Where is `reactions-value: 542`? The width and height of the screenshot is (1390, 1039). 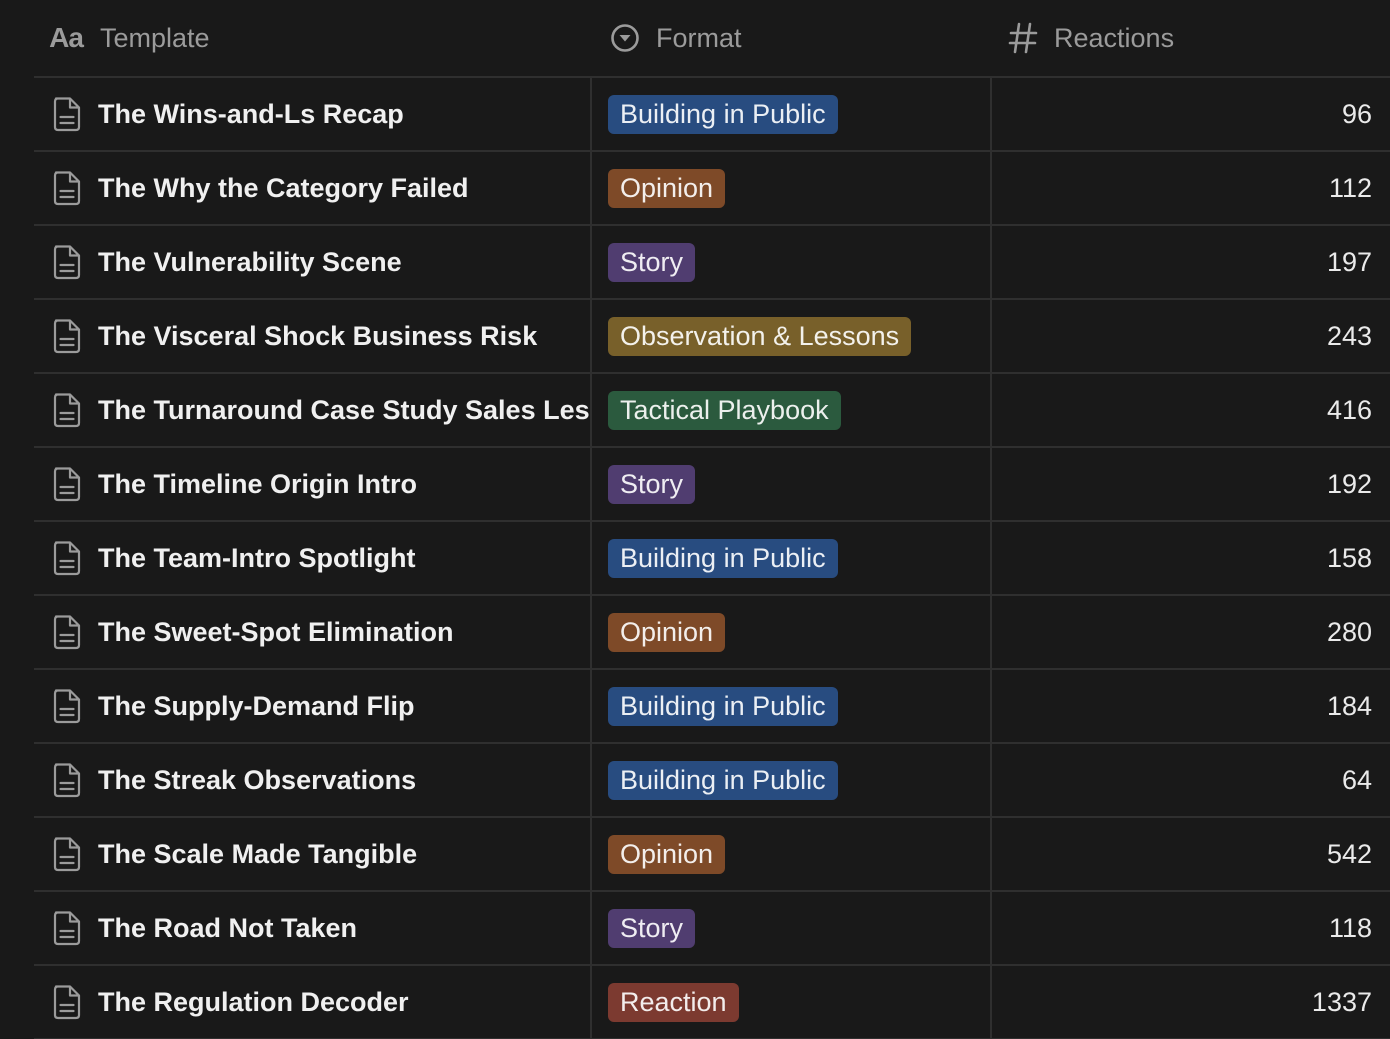 reactions-value: 542 is located at coordinates (1349, 853).